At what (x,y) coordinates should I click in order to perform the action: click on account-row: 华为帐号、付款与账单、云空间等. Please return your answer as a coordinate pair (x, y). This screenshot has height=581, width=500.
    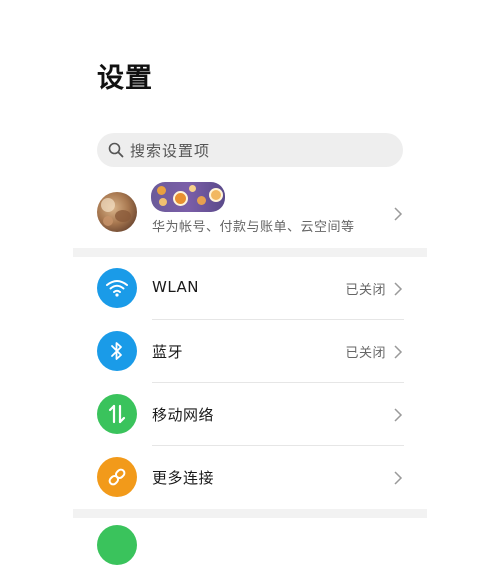
    Looking at the image, I should click on (250, 213).